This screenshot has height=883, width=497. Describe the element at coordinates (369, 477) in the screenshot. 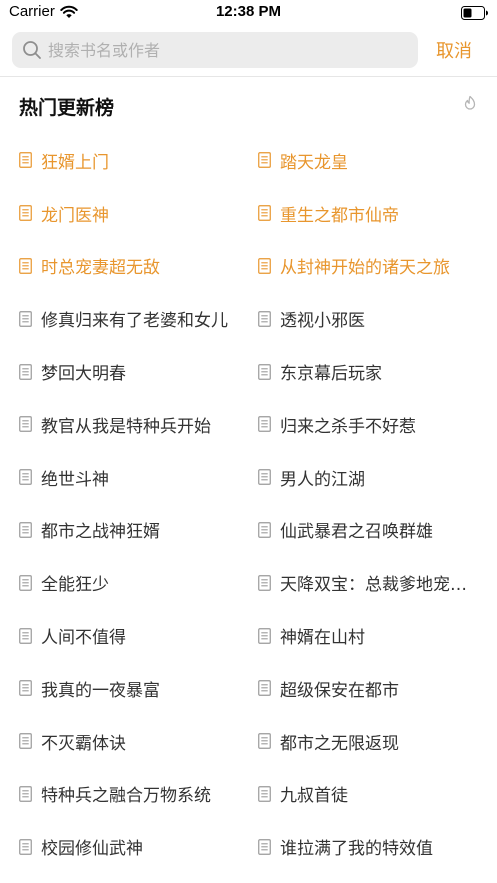

I see `book-list-item: 男人的江湖` at that location.